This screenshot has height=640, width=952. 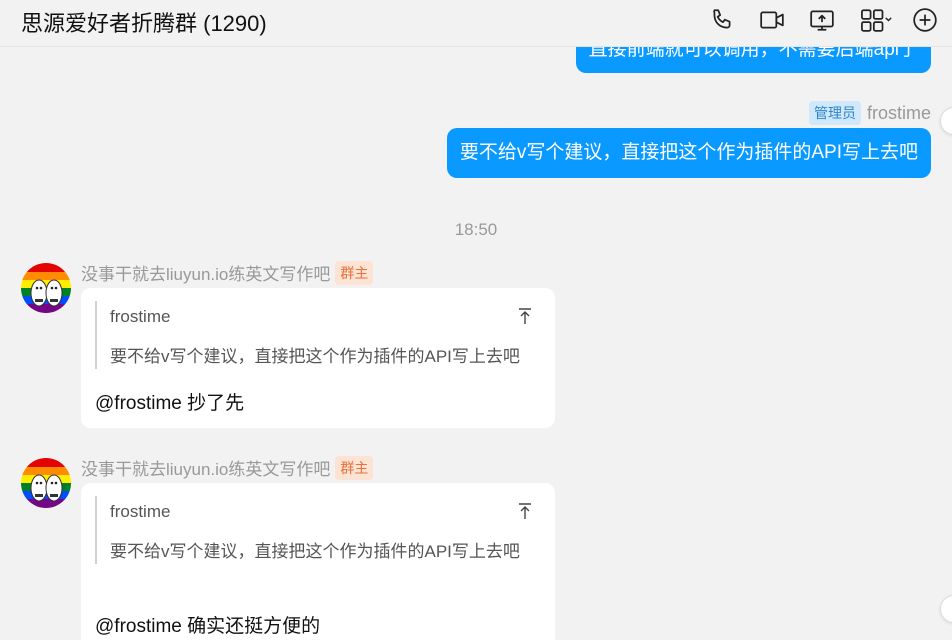 I want to click on sent-message-bubble: 要不给v写个建议，直接把这个作为插件的API写上去吧, so click(x=688, y=153).